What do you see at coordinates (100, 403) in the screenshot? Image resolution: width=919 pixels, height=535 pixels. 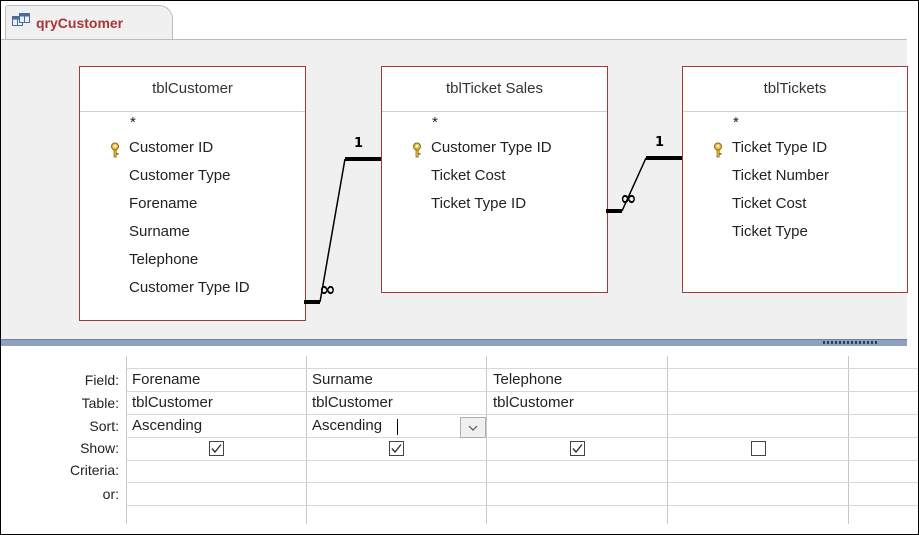 I see `row-label-table: Table:` at bounding box center [100, 403].